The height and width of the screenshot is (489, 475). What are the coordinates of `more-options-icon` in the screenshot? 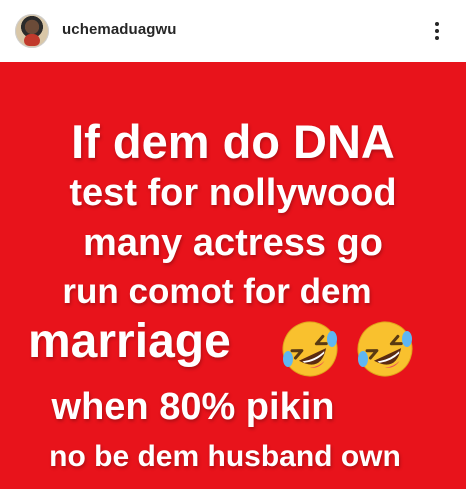 It's located at (437, 31).